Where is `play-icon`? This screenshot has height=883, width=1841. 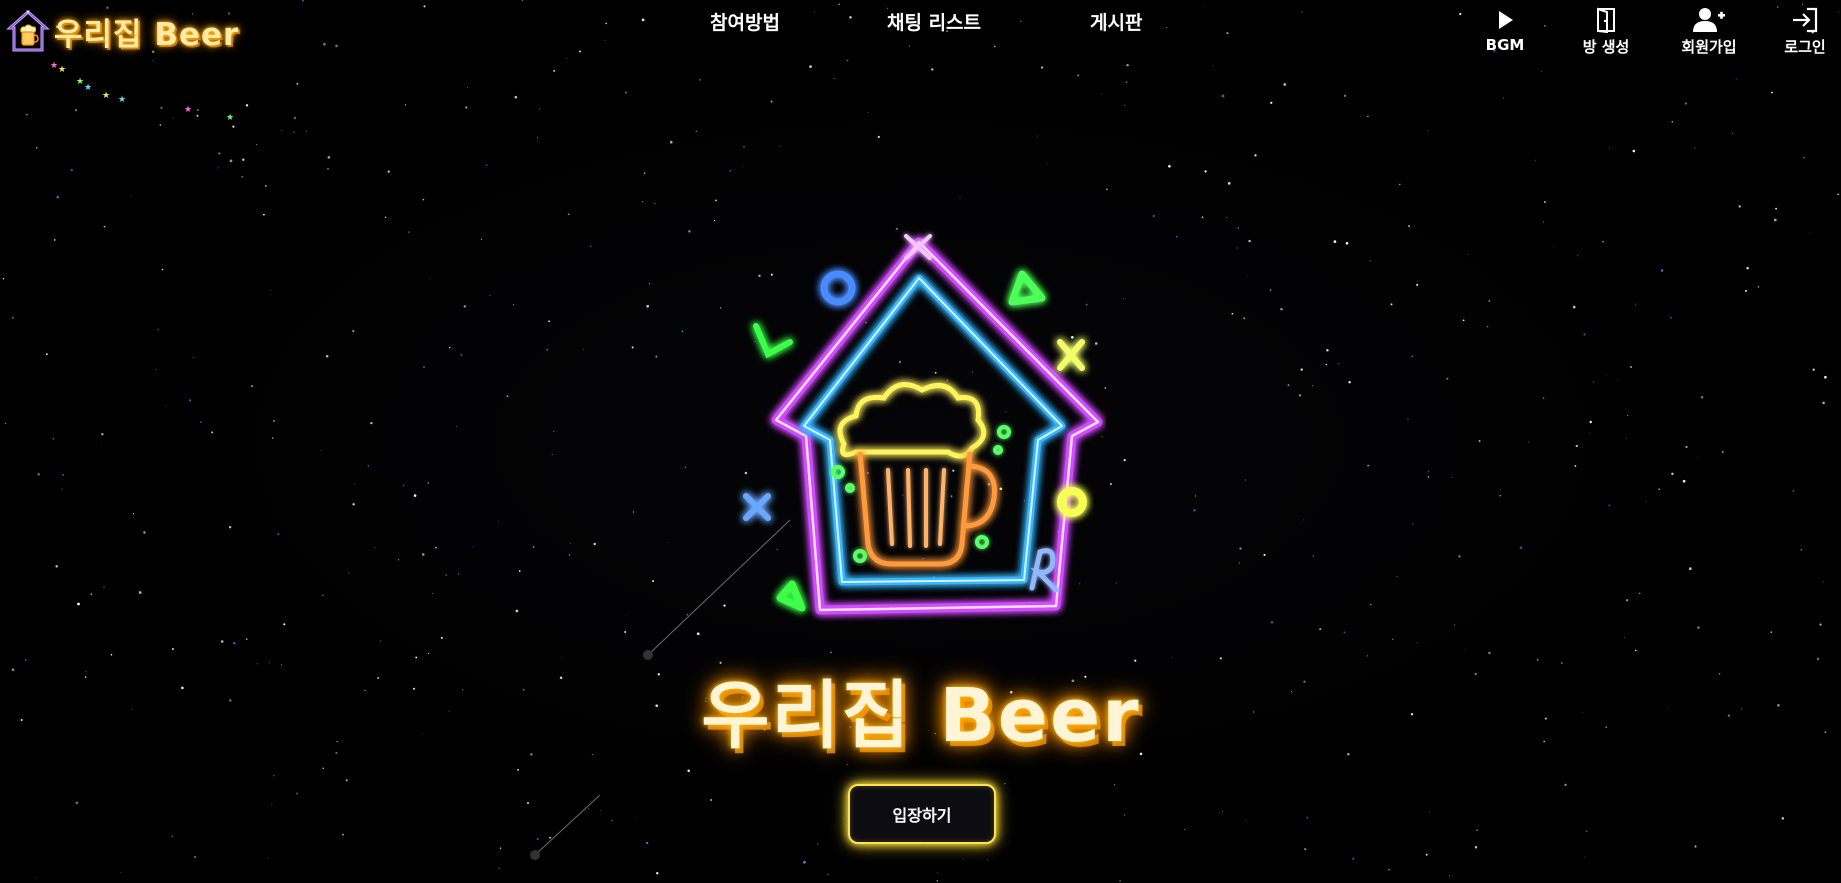 play-icon is located at coordinates (1505, 20).